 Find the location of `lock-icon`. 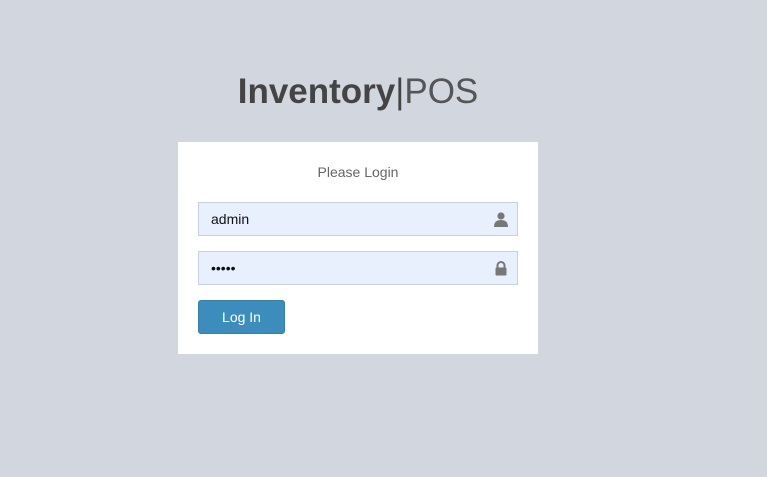

lock-icon is located at coordinates (501, 268).